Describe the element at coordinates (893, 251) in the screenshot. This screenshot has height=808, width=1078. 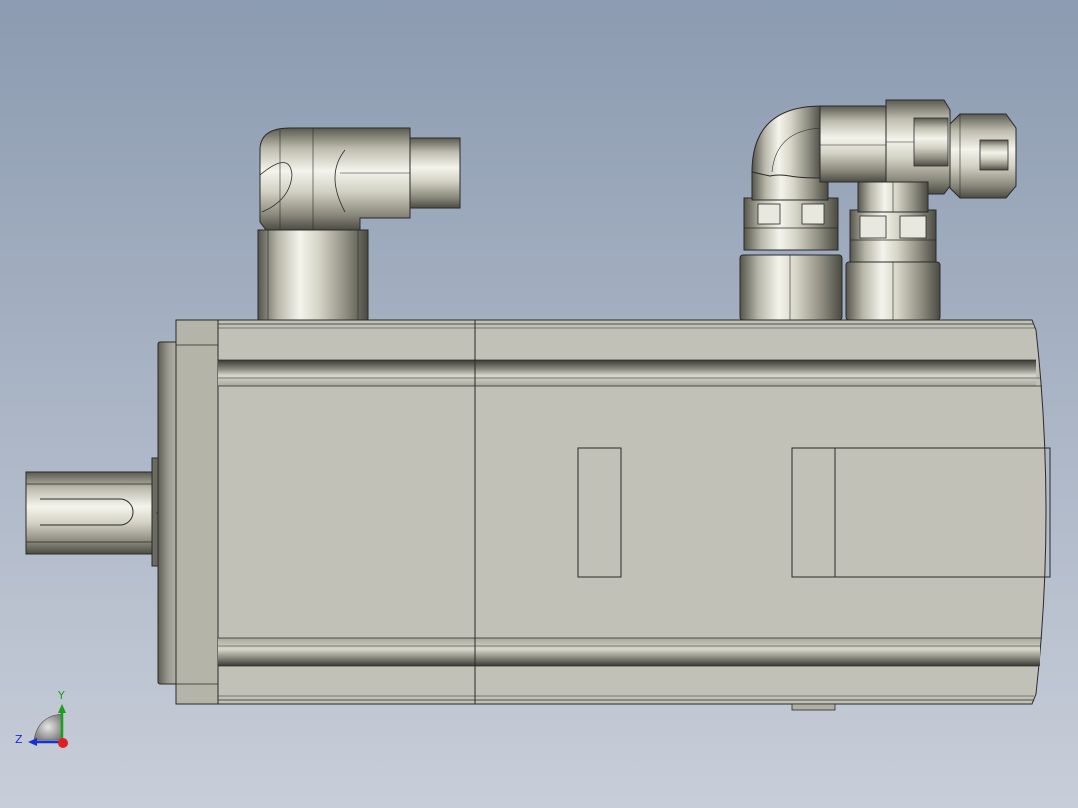
I see `brake-connector` at that location.